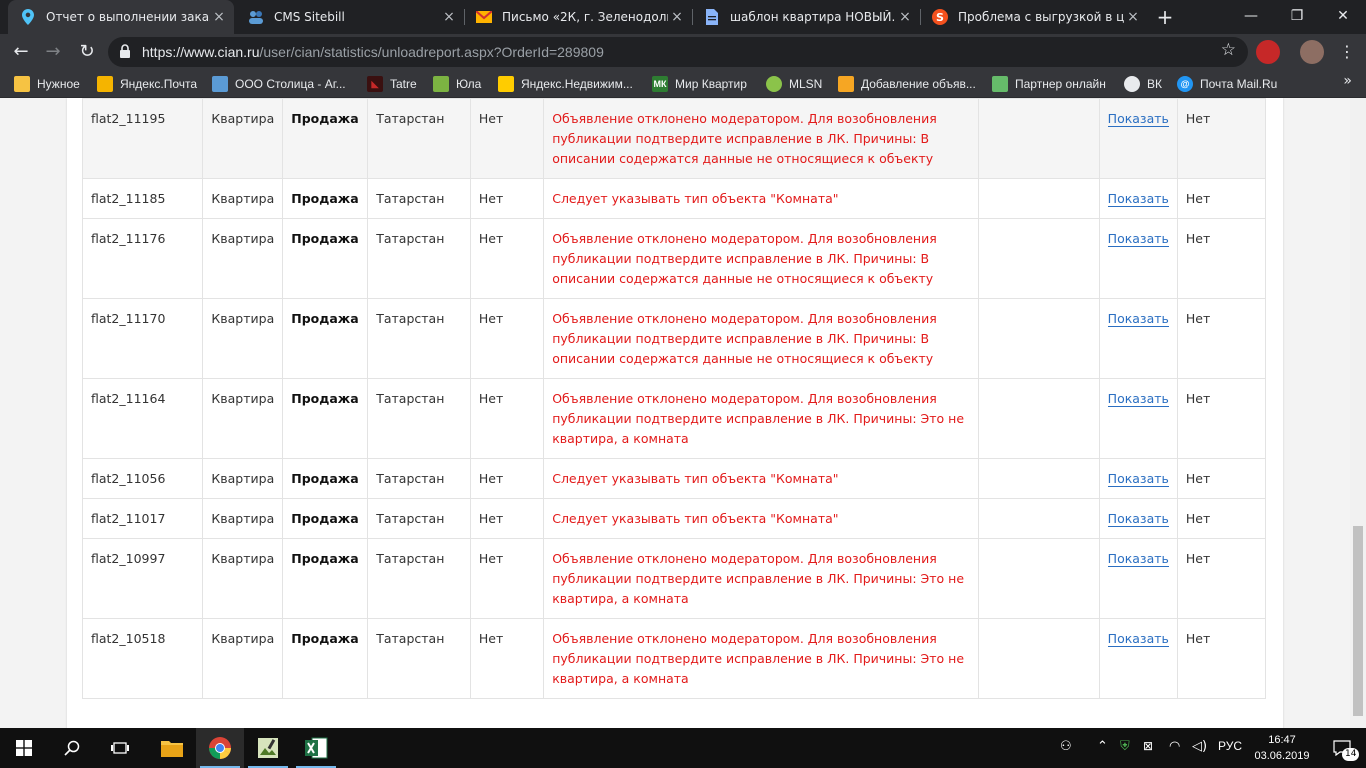 This screenshot has height=768, width=1366. I want to click on windows-logo-icon, so click(24, 748).